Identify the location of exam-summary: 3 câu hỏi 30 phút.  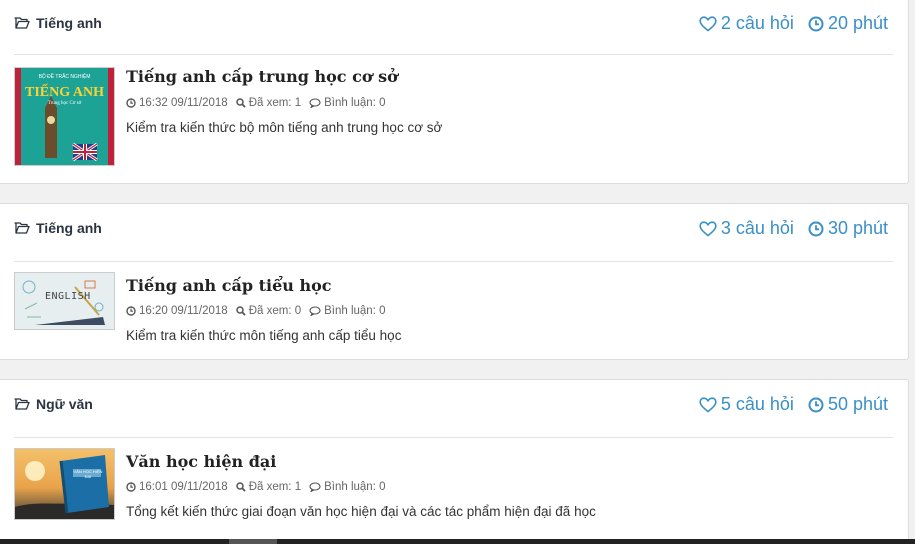
(786, 228).